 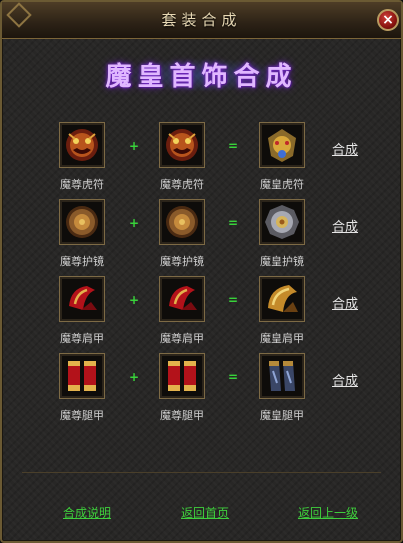 What do you see at coordinates (282, 184) in the screenshot?
I see `result-name: 魔皇虎符` at bounding box center [282, 184].